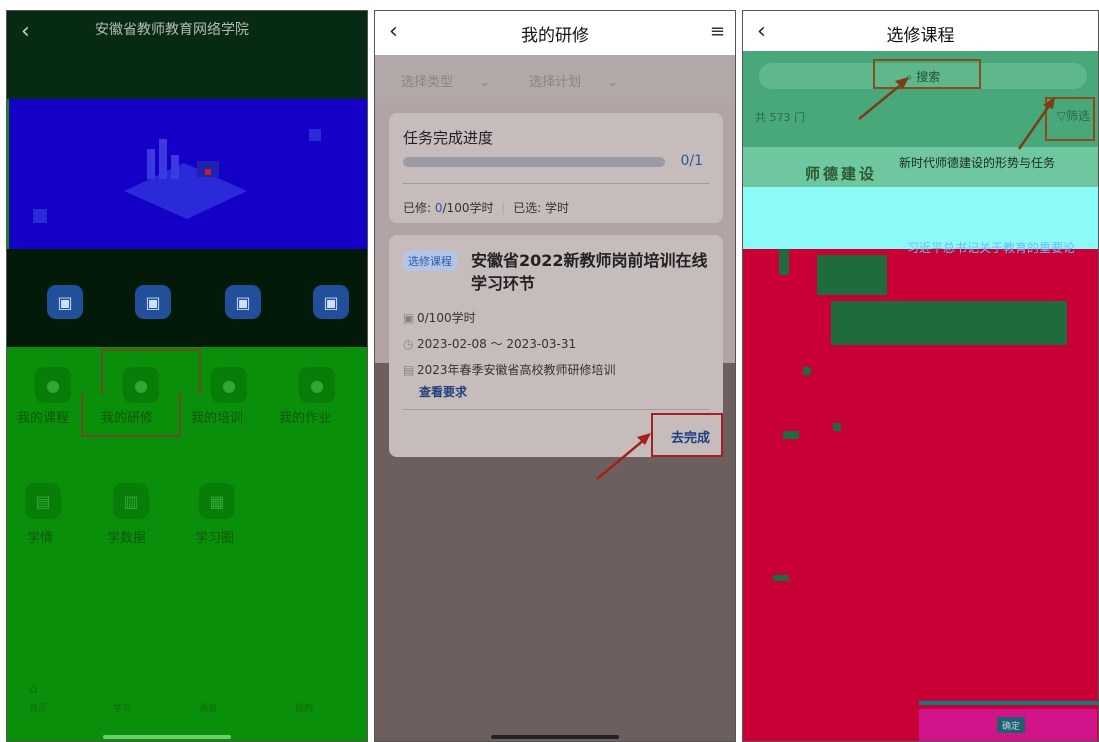 The image size is (1099, 742). I want to click on page-title: 安徽省教师教育网络学院, so click(172, 30).